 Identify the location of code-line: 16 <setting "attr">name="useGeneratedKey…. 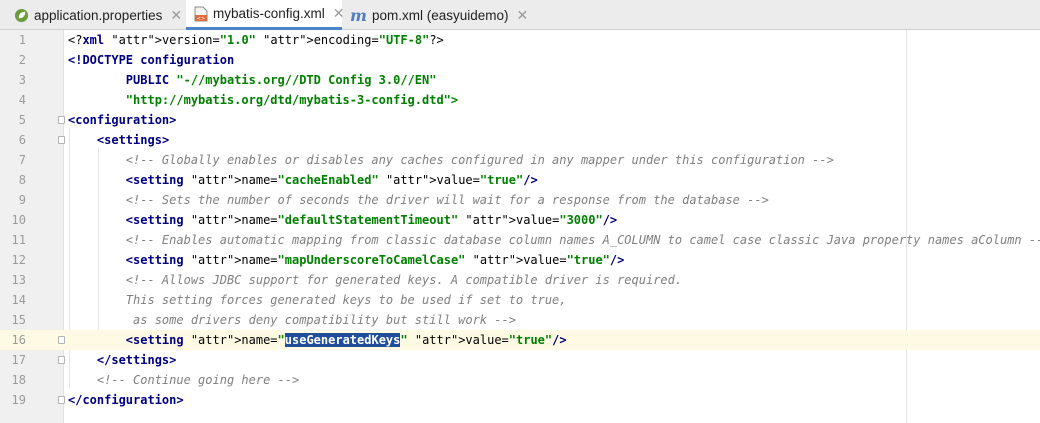
(520, 340).